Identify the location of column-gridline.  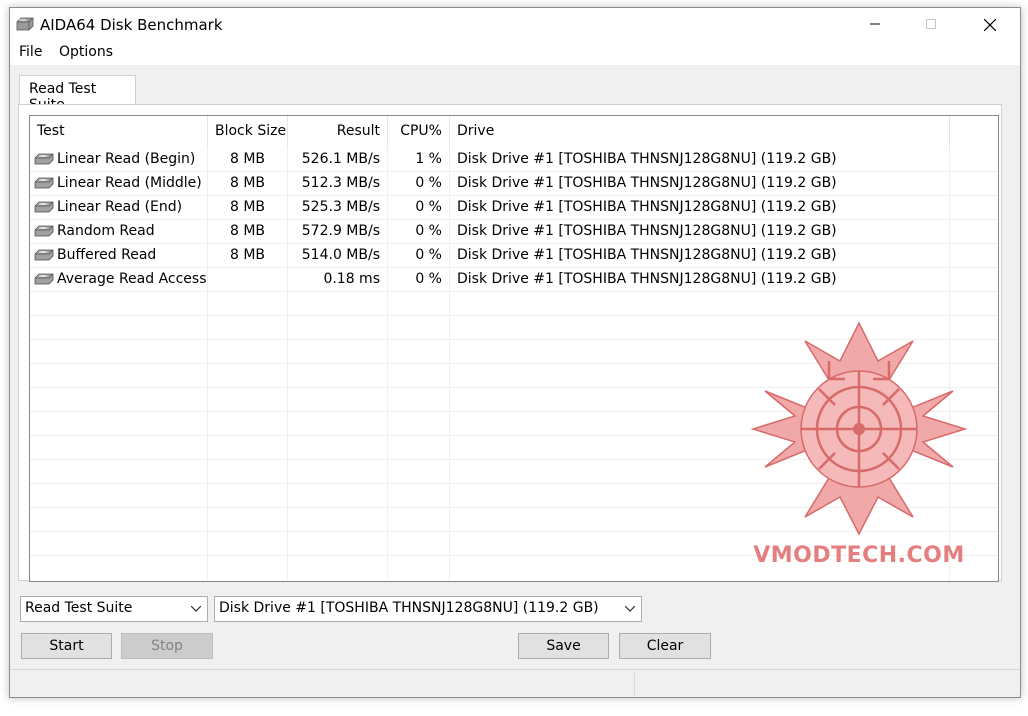
(949, 348).